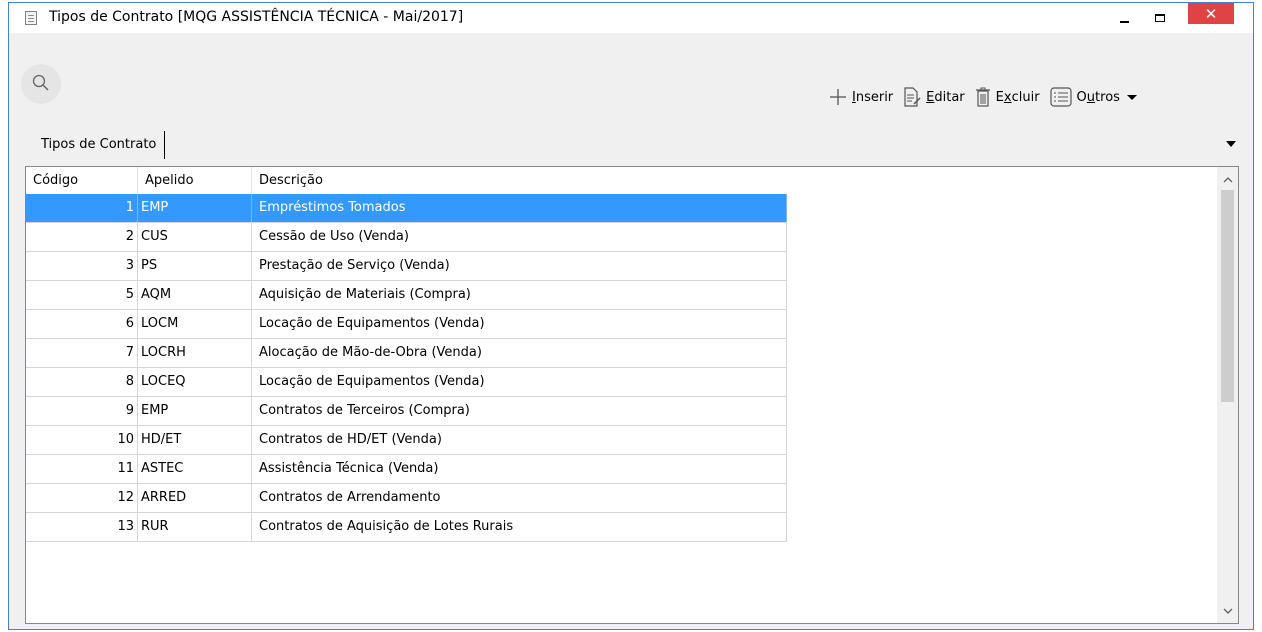 The image size is (1262, 632). I want to click on scroll-down-button, so click(1227, 611).